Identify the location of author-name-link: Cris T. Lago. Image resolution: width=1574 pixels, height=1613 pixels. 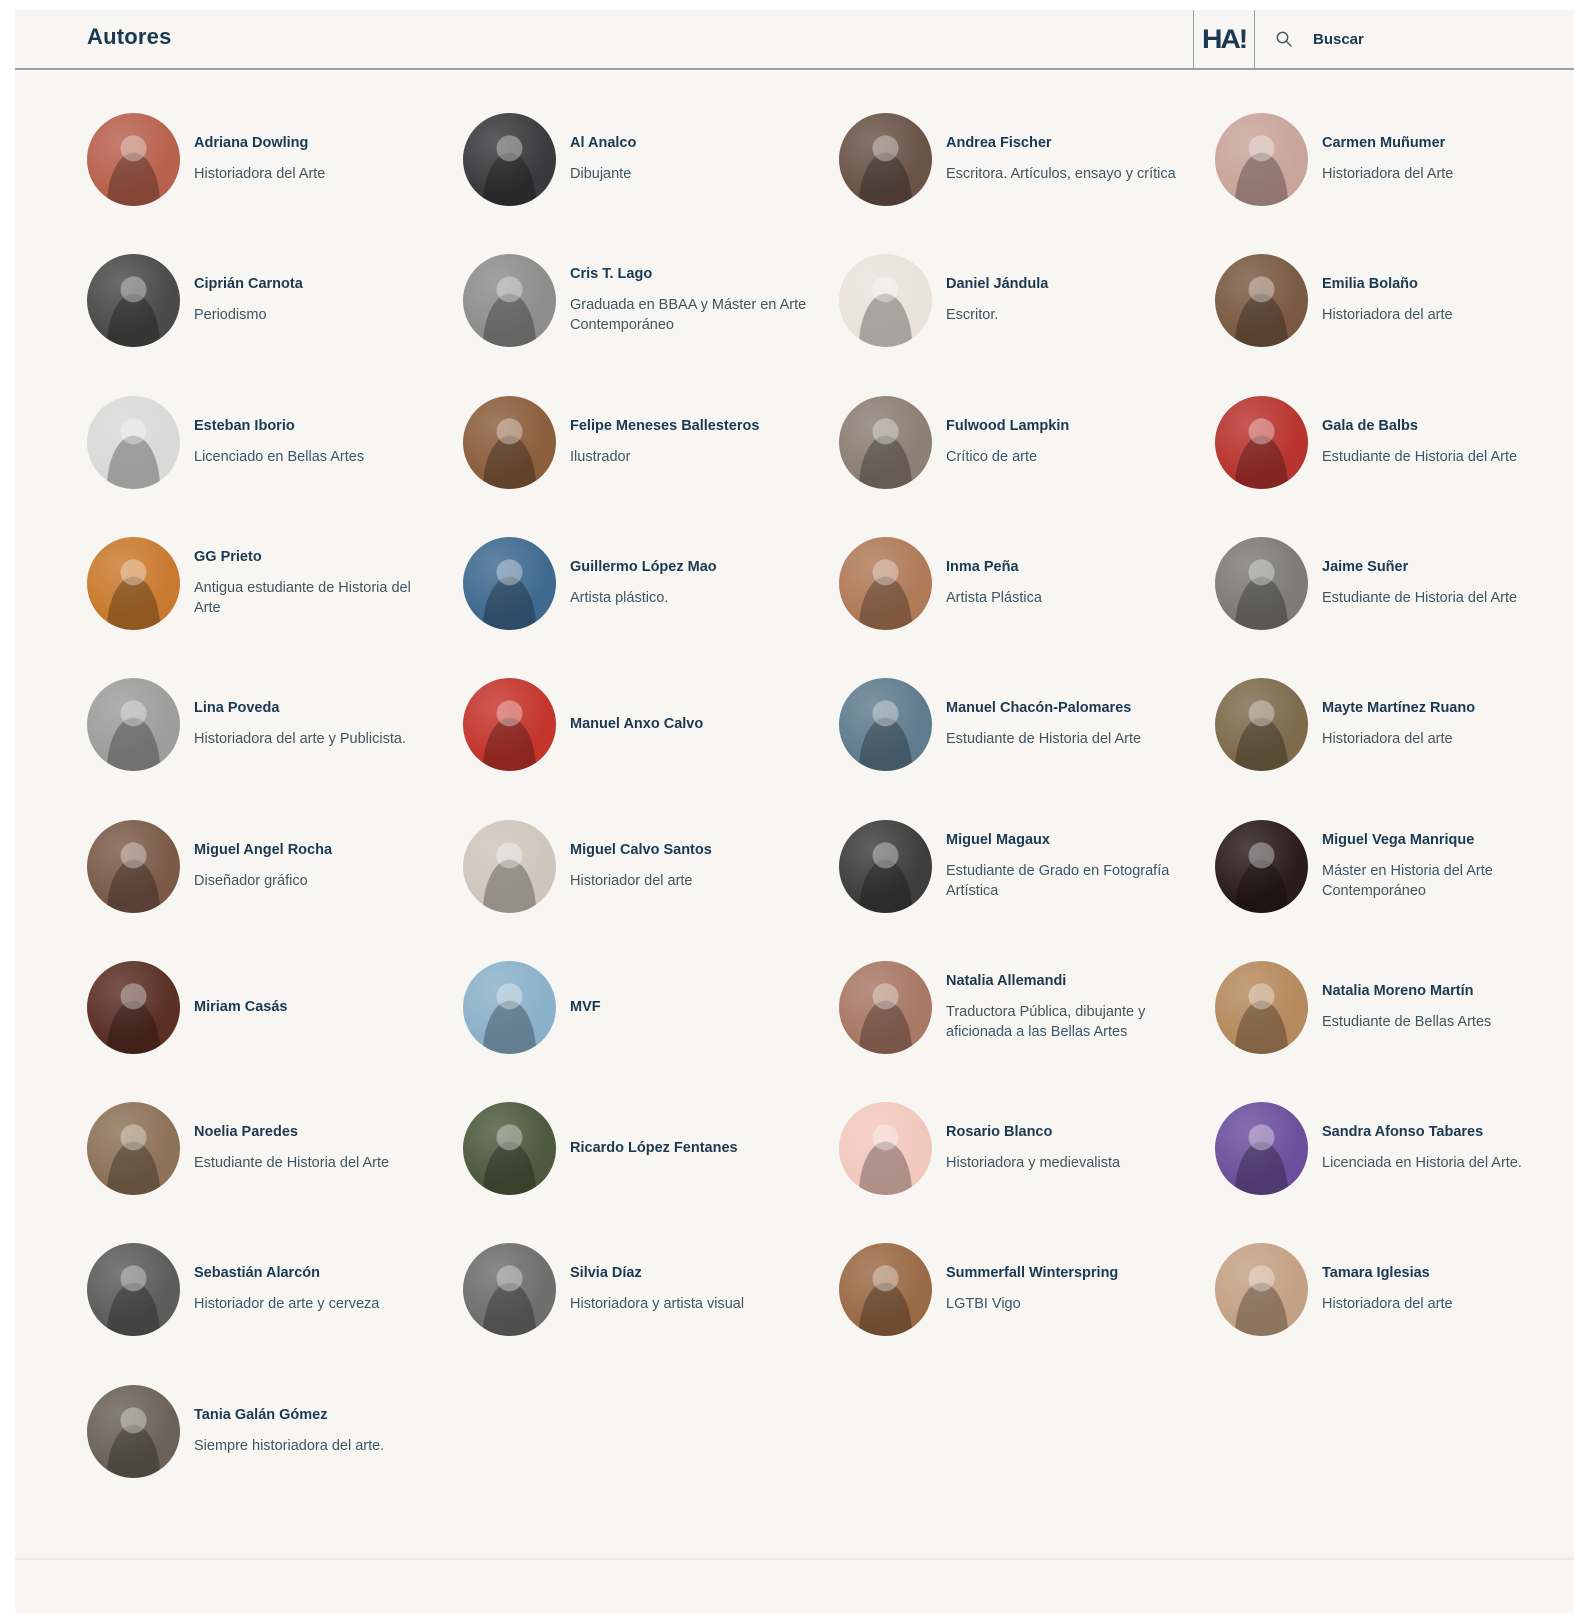
(690, 274).